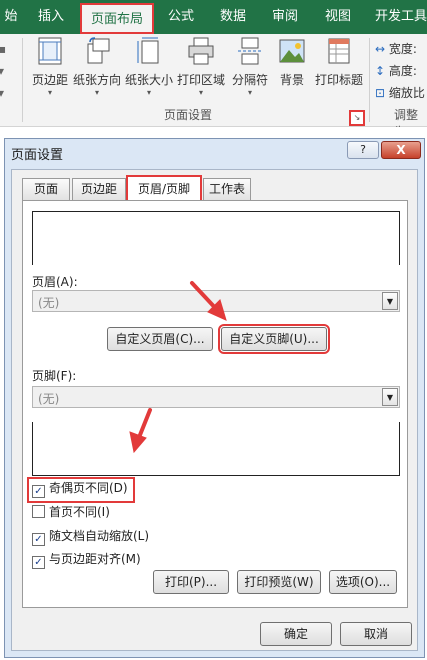 Image resolution: width=427 pixels, height=660 pixels. What do you see at coordinates (178, 367) in the screenshot?
I see `red-arrow-icons` at bounding box center [178, 367].